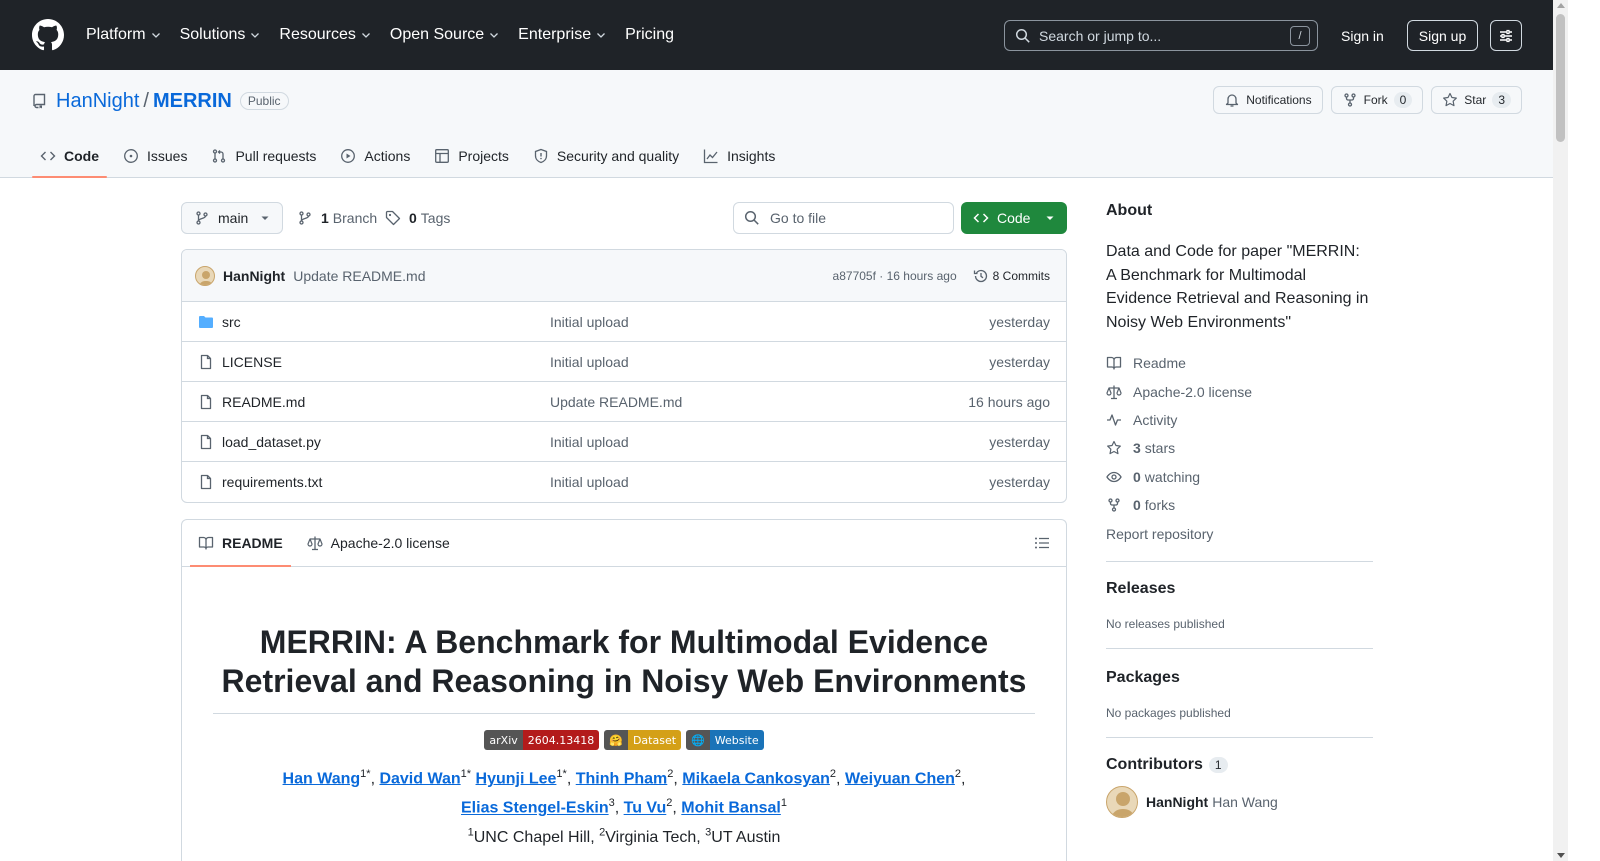 The height and width of the screenshot is (861, 1600). What do you see at coordinates (1239, 477) in the screenshot?
I see `watchers-link: 0 watching` at bounding box center [1239, 477].